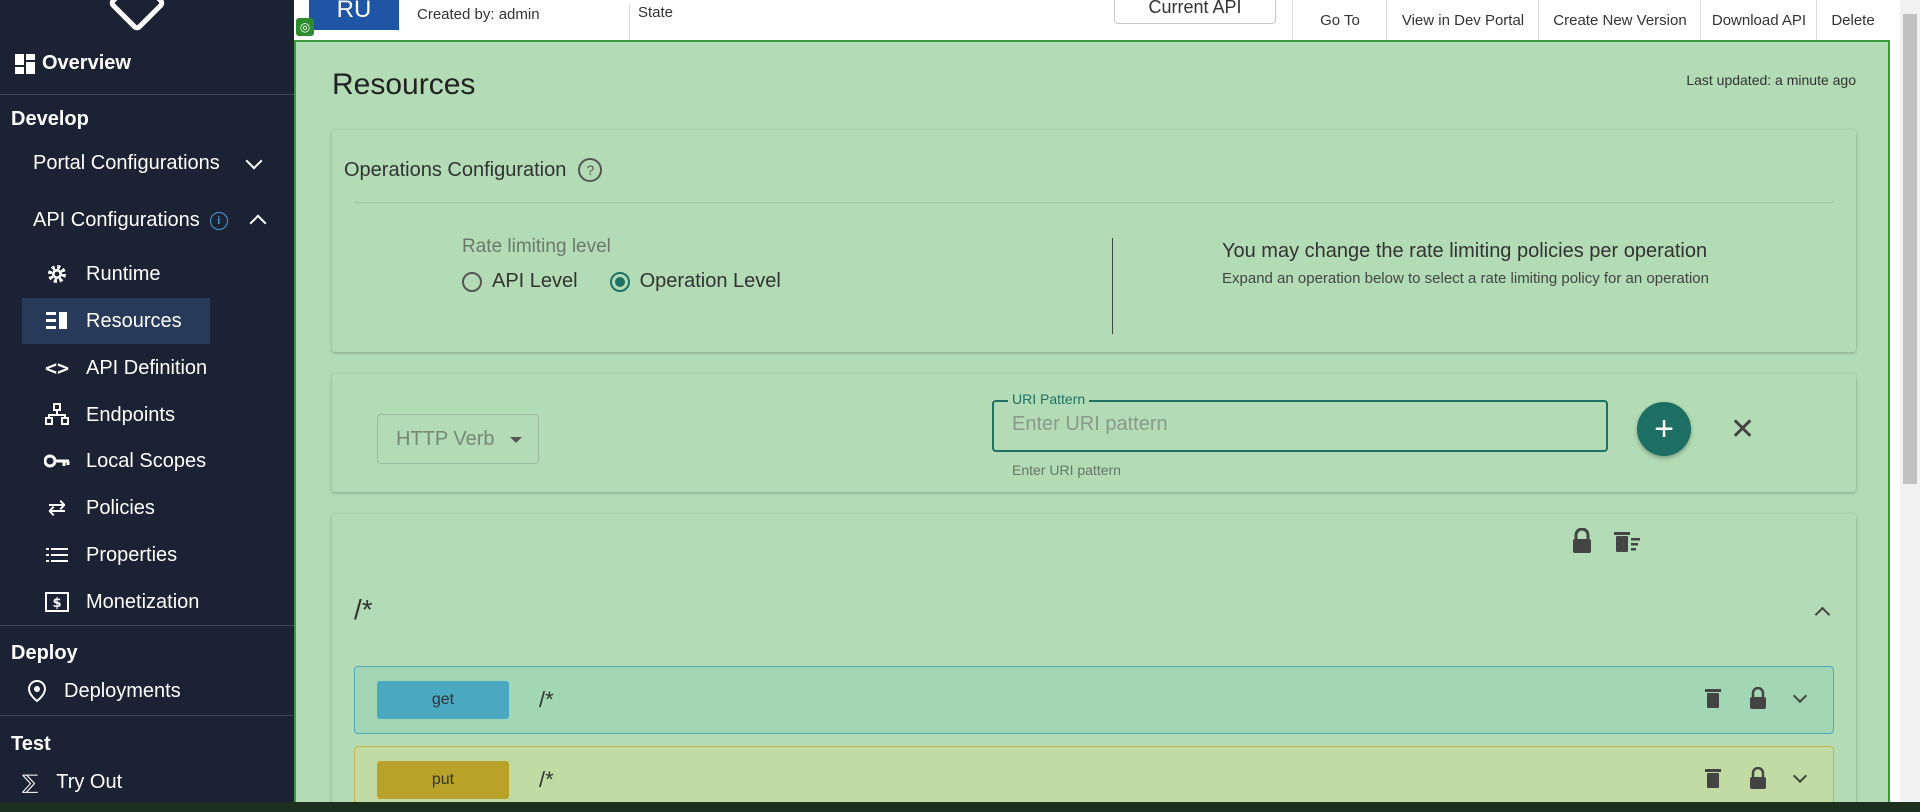 The height and width of the screenshot is (812, 1920). I want to click on target-icon: ◎, so click(305, 27).